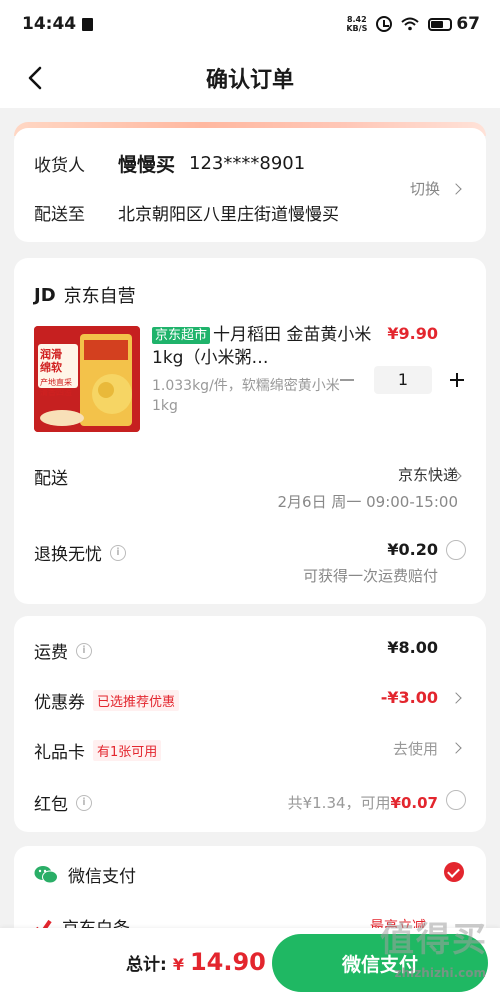 The height and width of the screenshot is (1000, 500). I want to click on shop-header: JD 京东自营, so click(85, 295).